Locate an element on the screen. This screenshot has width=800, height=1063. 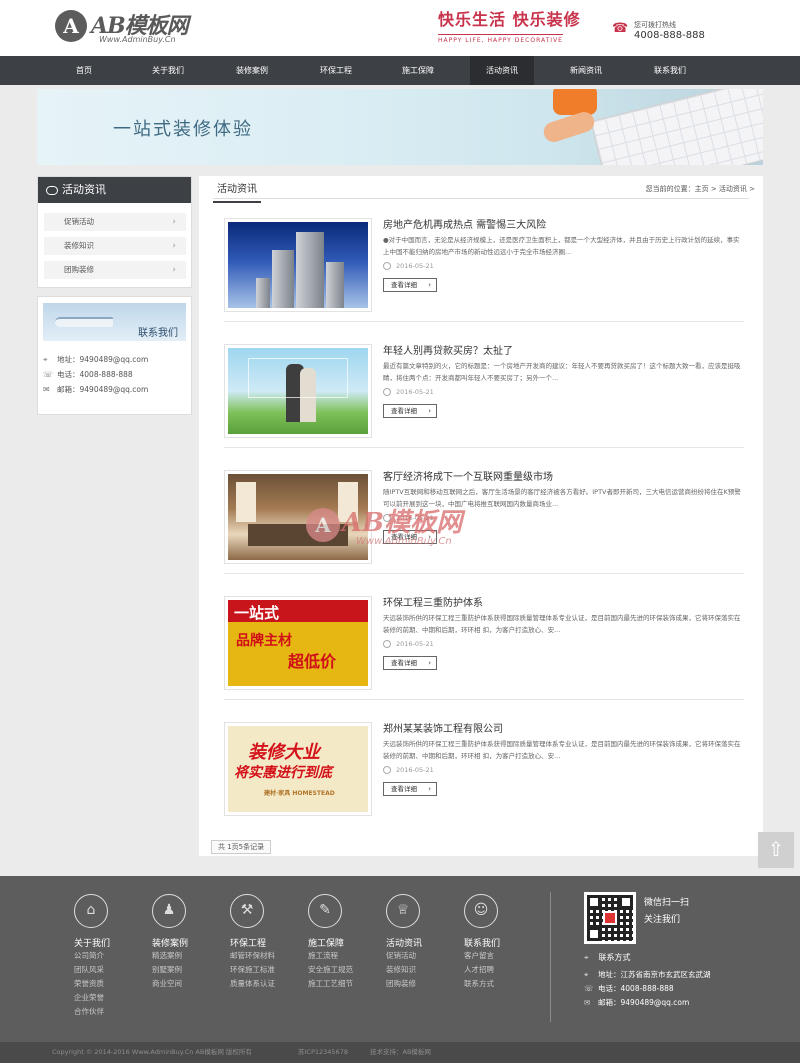
clock-icon is located at coordinates (387, 266).